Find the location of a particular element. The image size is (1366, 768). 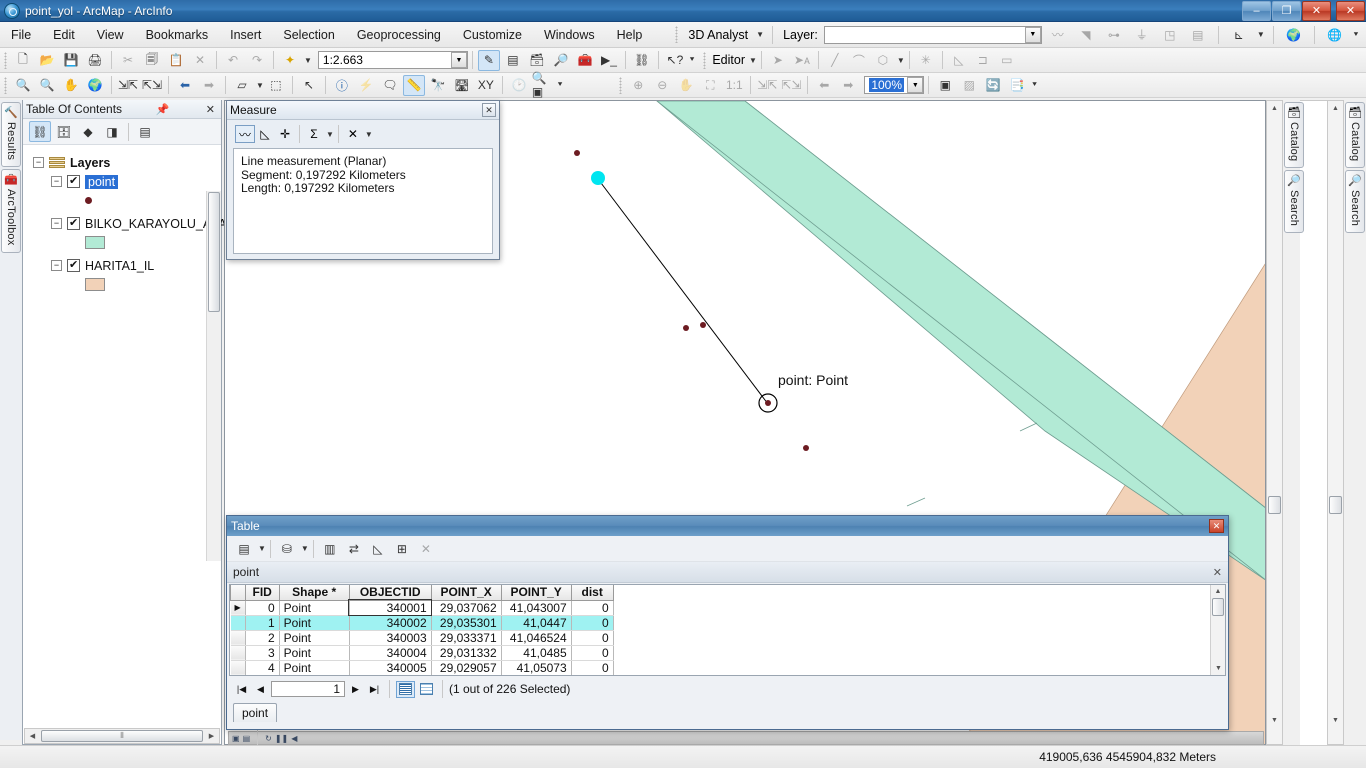

column-header-shape: Shape * is located at coordinates (314, 593).